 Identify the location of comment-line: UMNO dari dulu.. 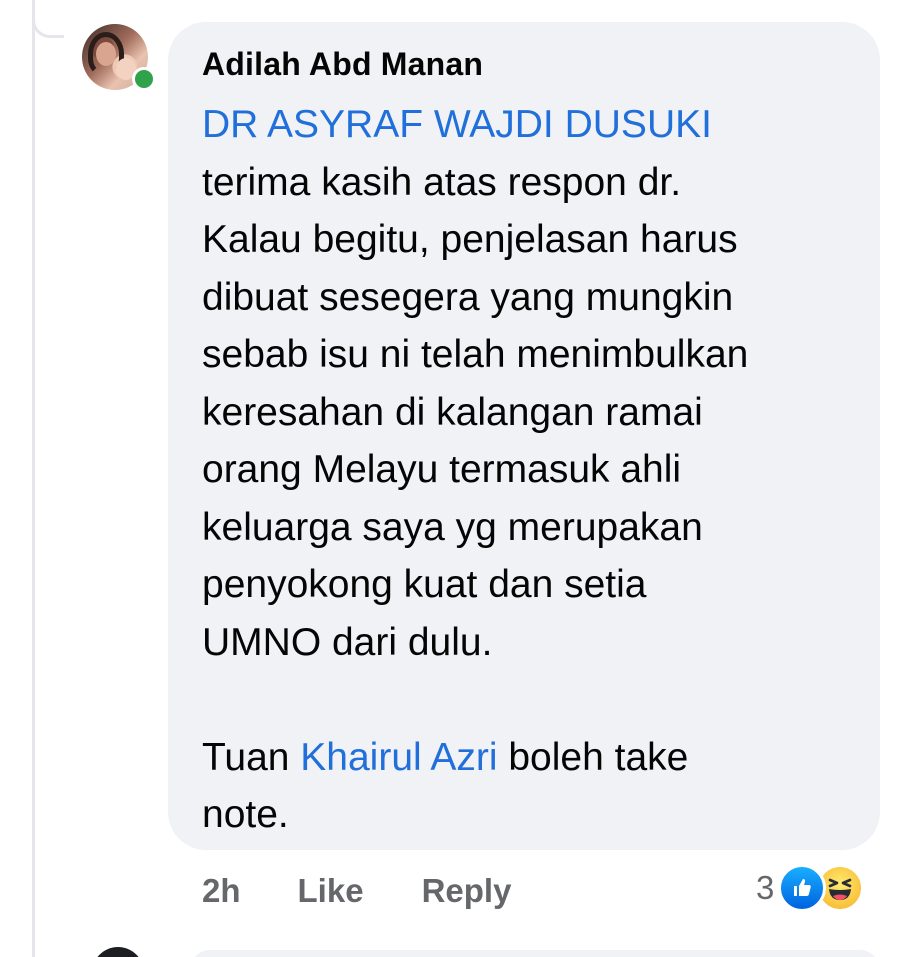
(347, 642).